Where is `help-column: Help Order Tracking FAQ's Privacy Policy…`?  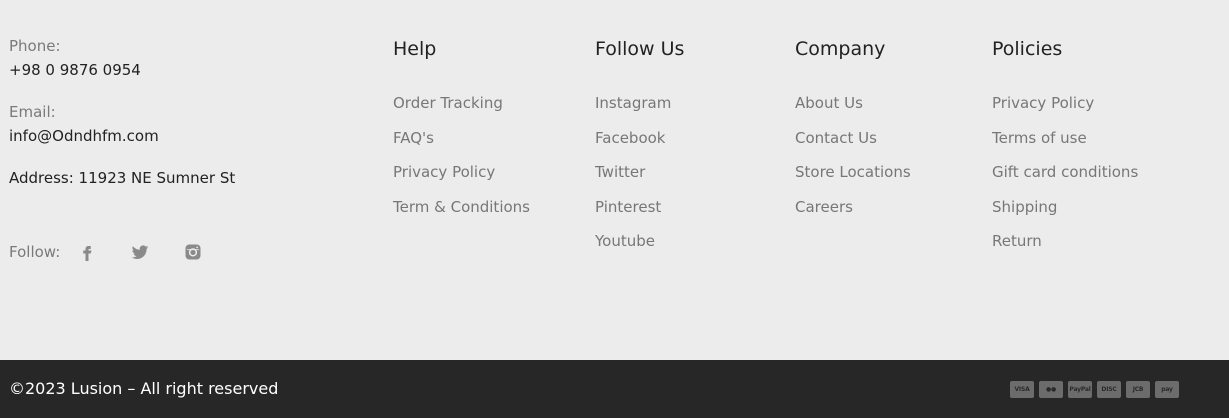
help-column: Help Order Tracking FAQ's Privacy Policy… is located at coordinates (461, 133).